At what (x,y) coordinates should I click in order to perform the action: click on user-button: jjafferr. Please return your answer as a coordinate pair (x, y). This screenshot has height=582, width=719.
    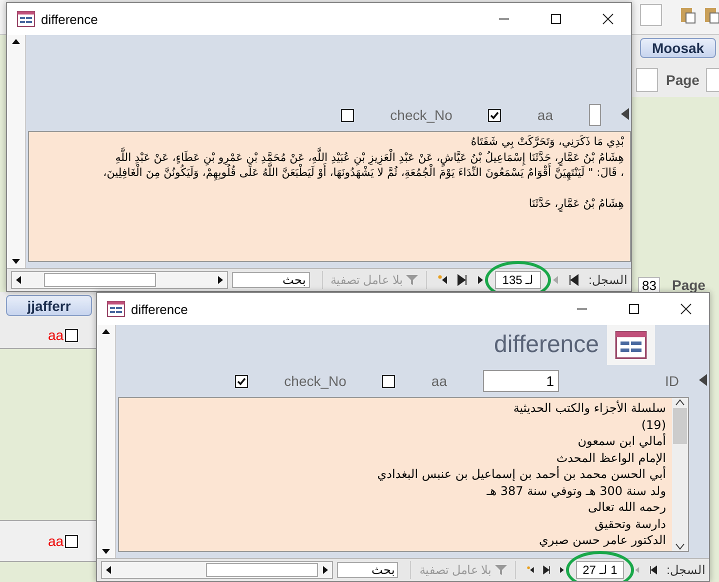
    Looking at the image, I should click on (49, 305).